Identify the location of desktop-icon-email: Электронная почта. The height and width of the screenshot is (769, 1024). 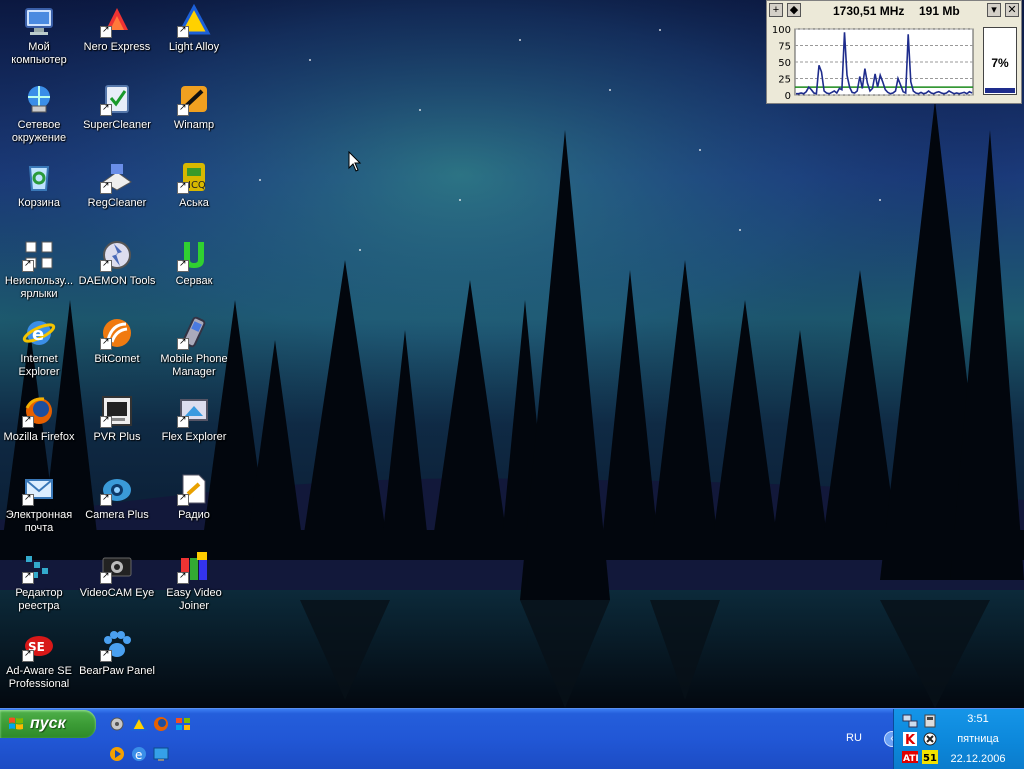
(39, 505).